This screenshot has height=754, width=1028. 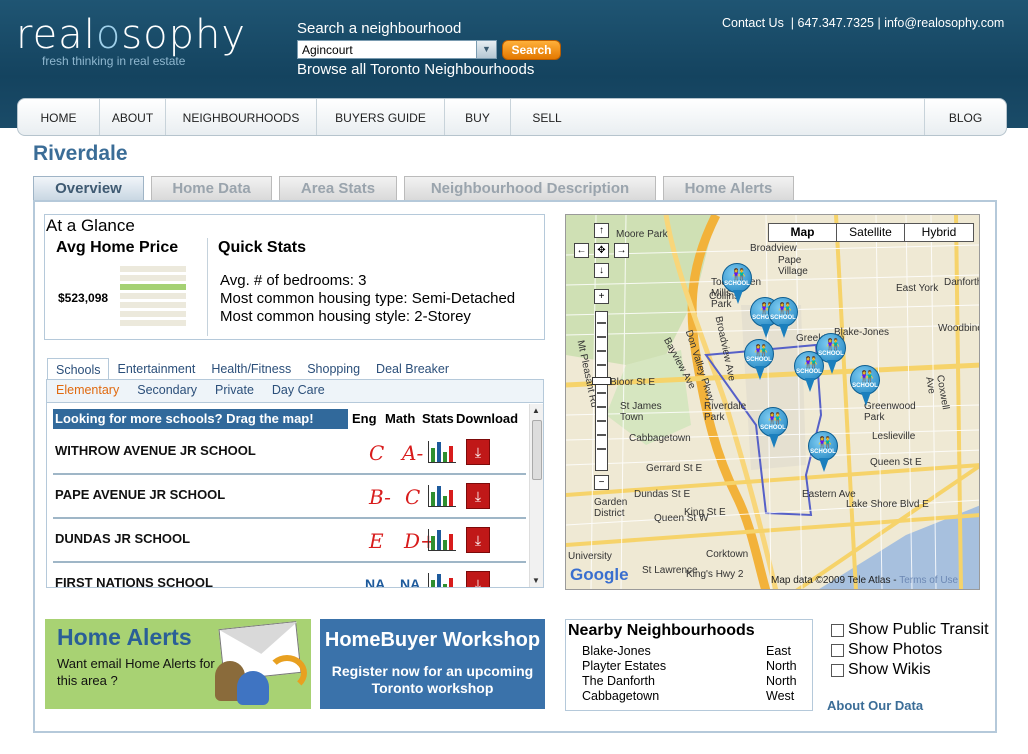 I want to click on map-label: Greenwood Park, so click(x=890, y=412).